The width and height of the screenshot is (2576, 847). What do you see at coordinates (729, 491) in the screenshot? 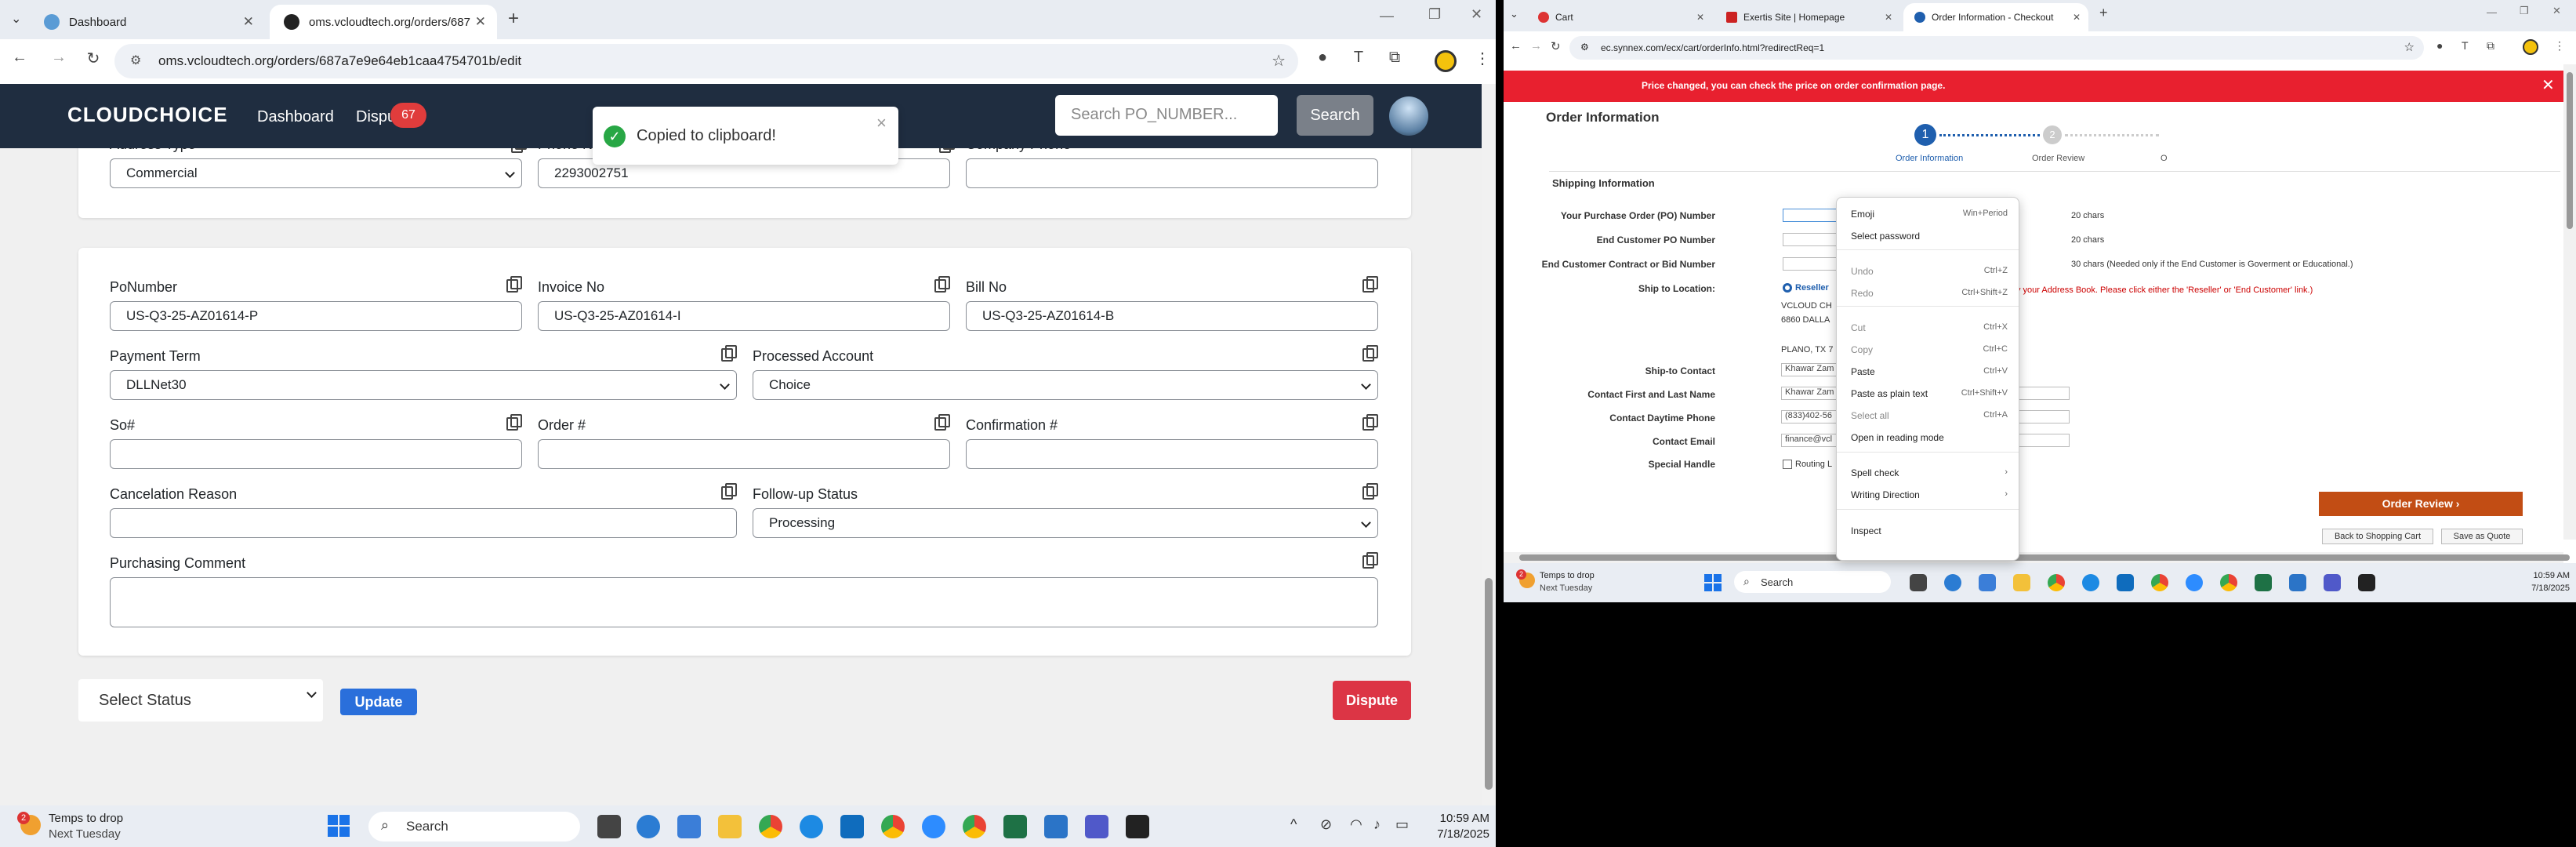
I see `copy-cancel-icon` at bounding box center [729, 491].